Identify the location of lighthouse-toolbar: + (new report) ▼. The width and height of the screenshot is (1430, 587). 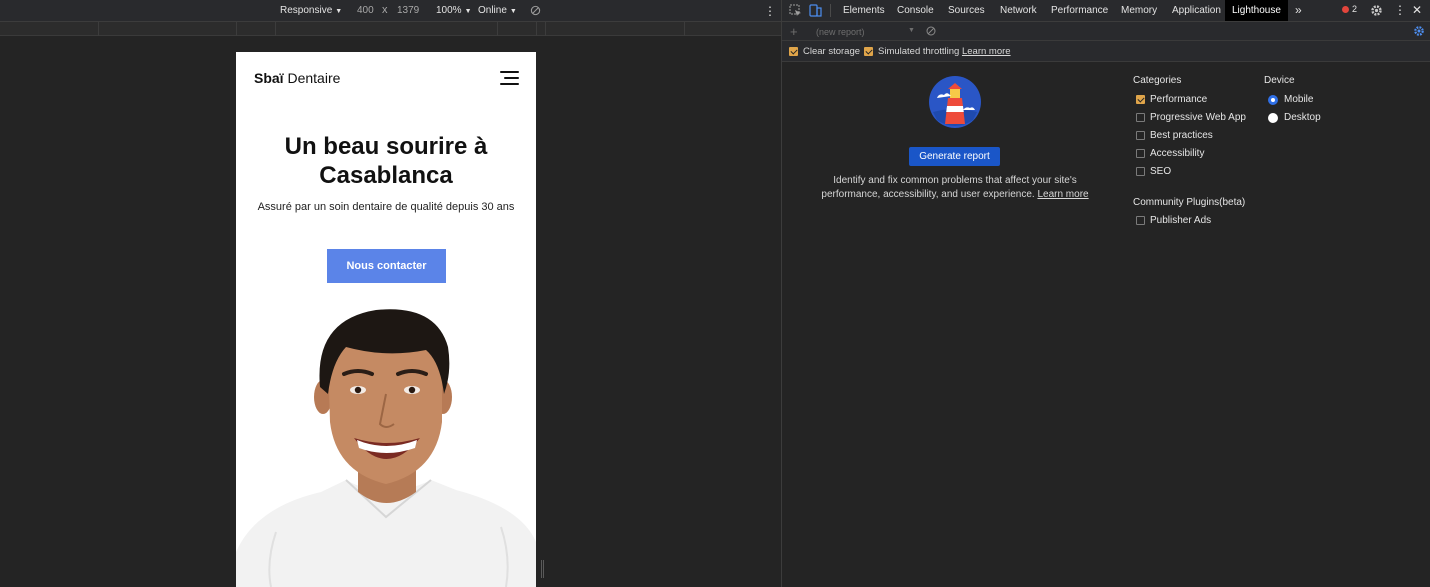
(1106, 31).